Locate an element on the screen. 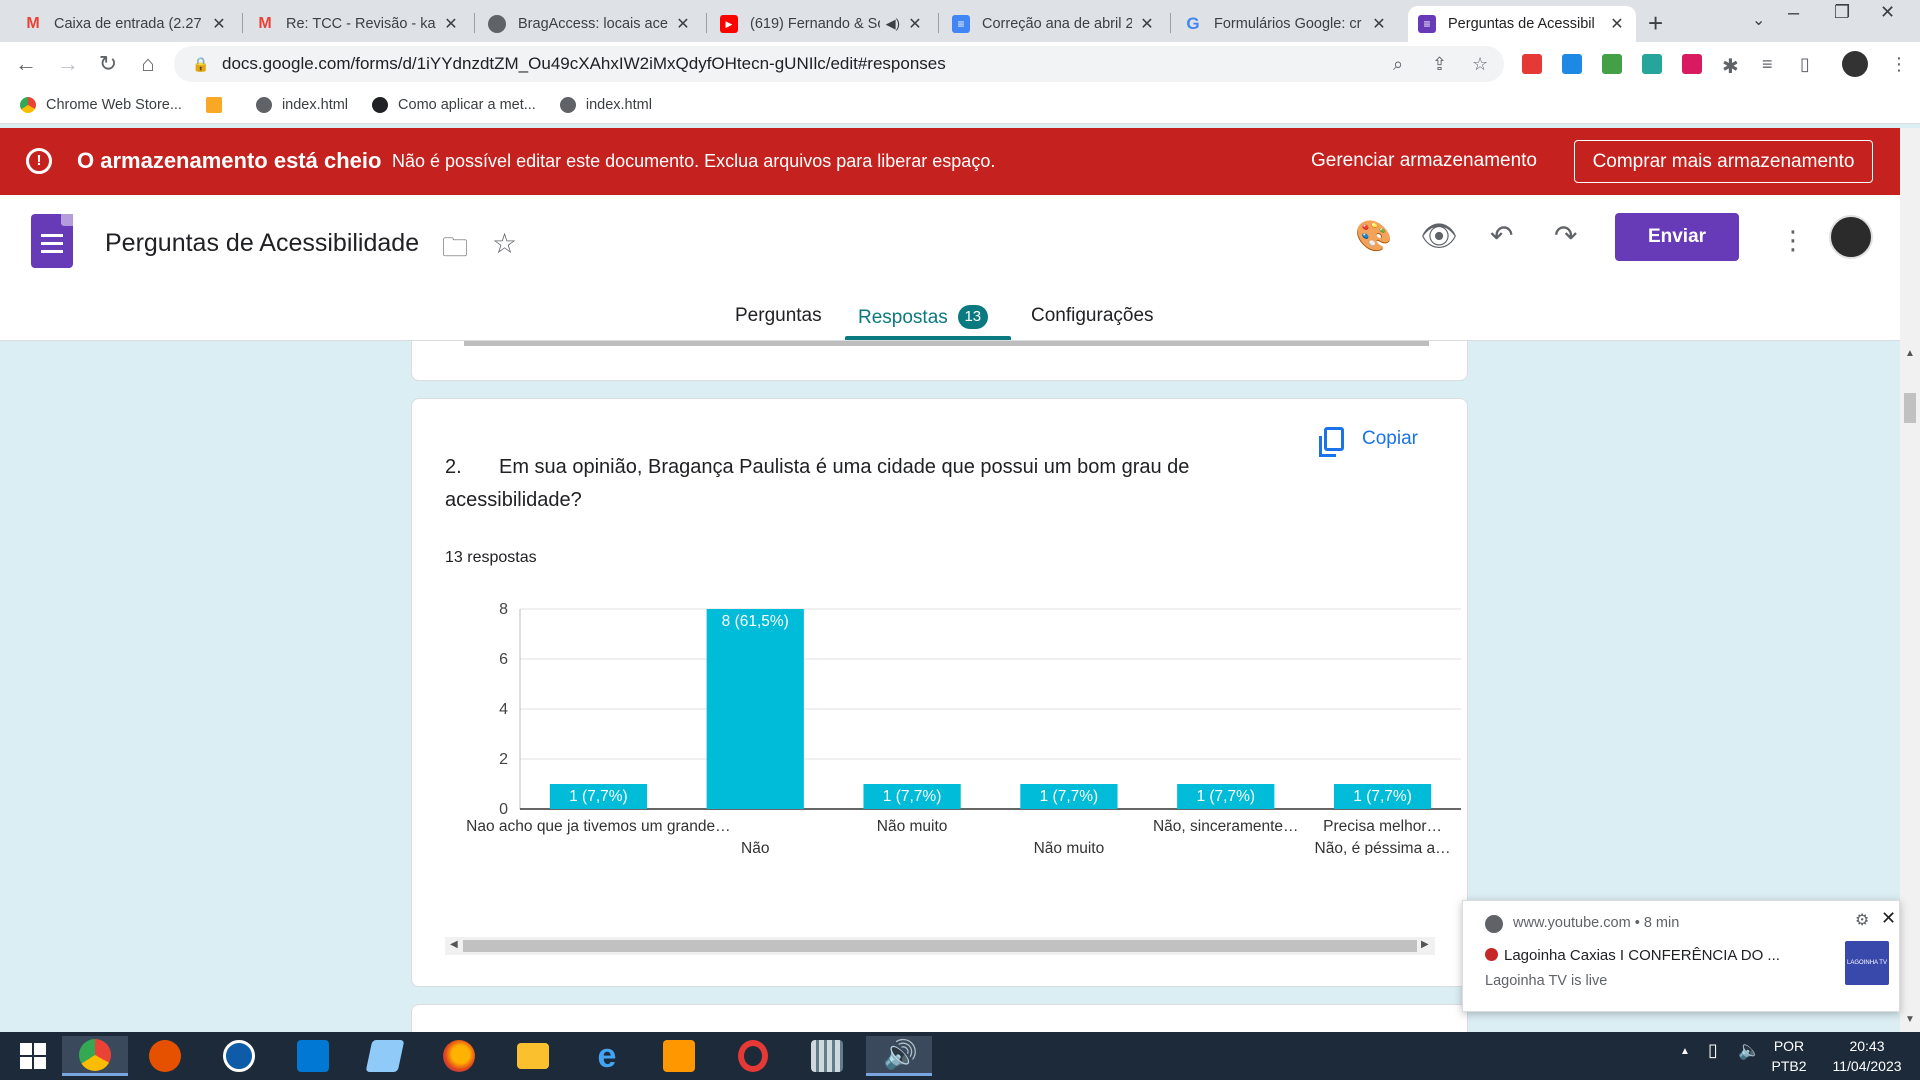  scroll-left-arrow: ◀ is located at coordinates (454, 944).